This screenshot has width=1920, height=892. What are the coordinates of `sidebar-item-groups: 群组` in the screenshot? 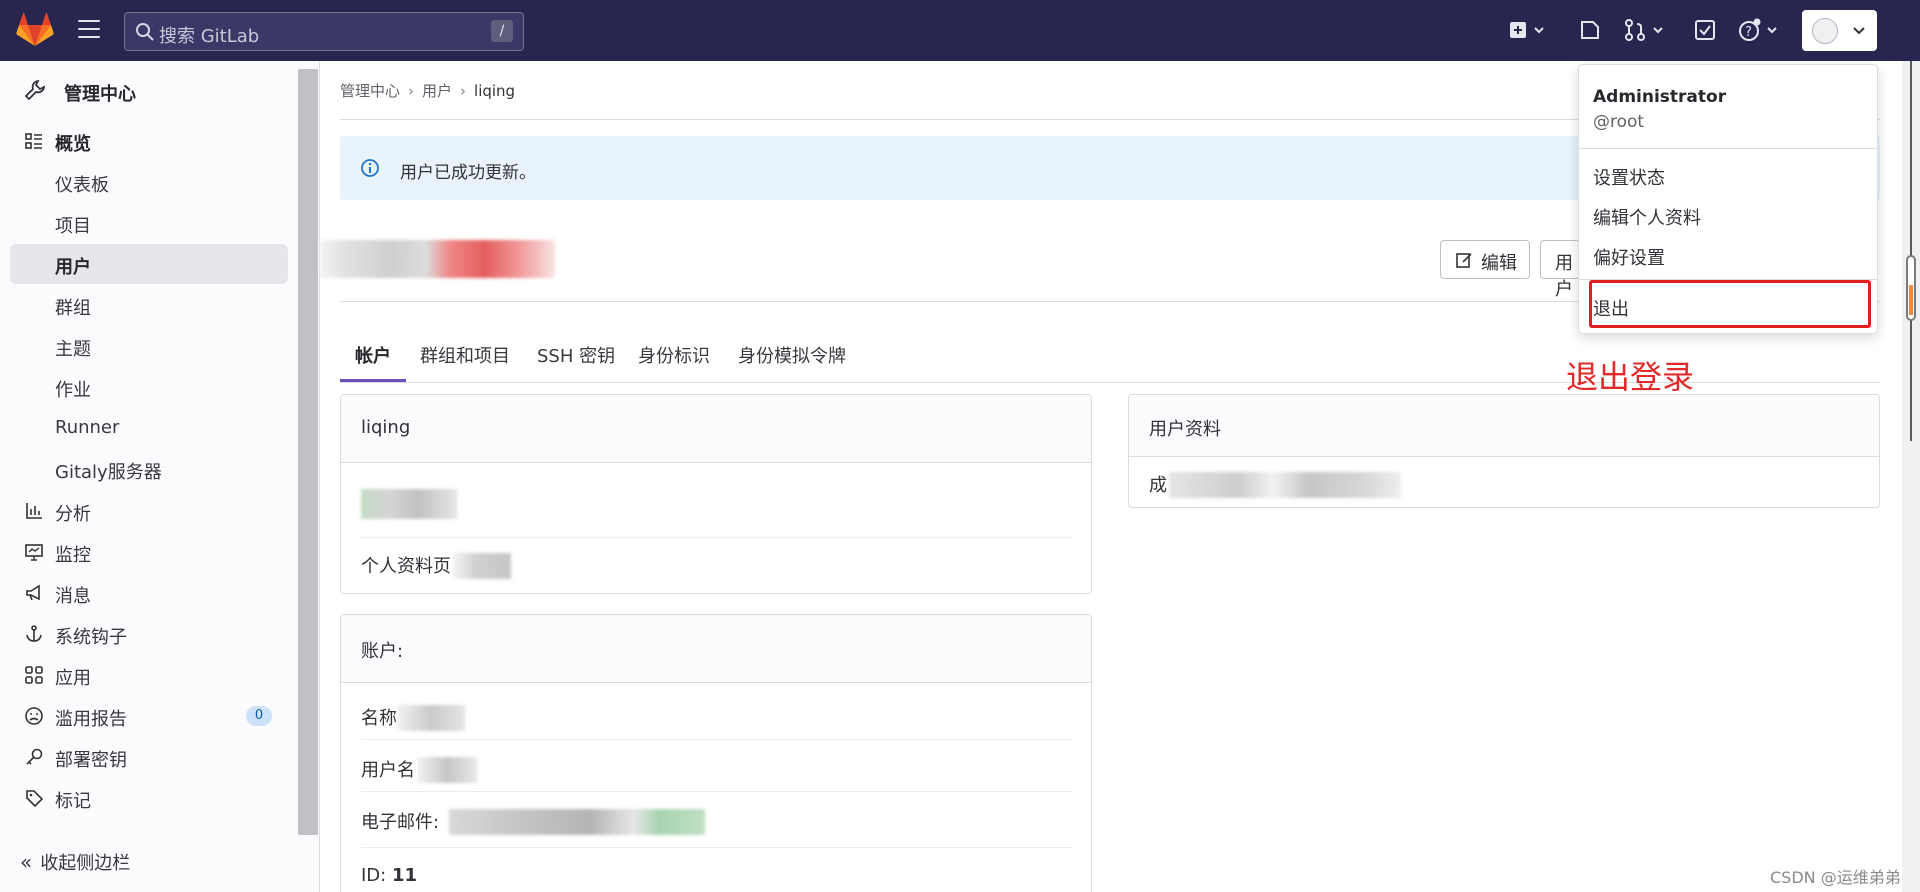 It's located at (149, 305).